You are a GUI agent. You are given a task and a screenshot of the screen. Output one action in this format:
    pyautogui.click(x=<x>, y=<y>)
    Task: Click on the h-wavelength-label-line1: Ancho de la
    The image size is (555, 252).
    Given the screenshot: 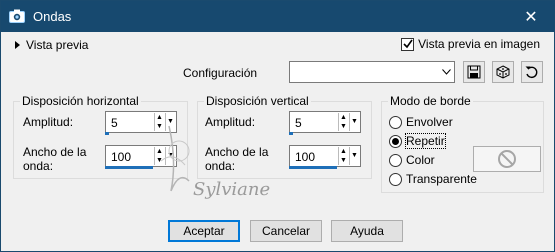 What is the action you would take?
    pyautogui.click(x=55, y=152)
    